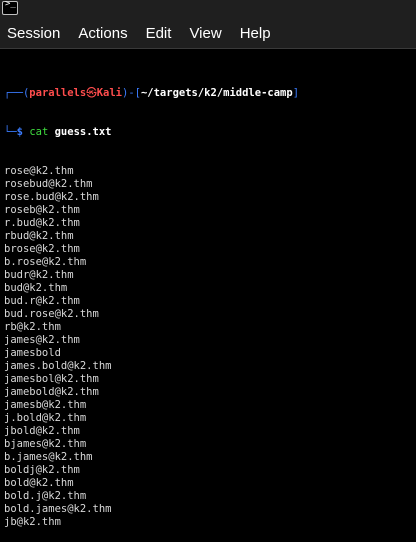 This screenshot has height=542, width=416. I want to click on output-line: rose.bud@k2.thm, so click(51, 197).